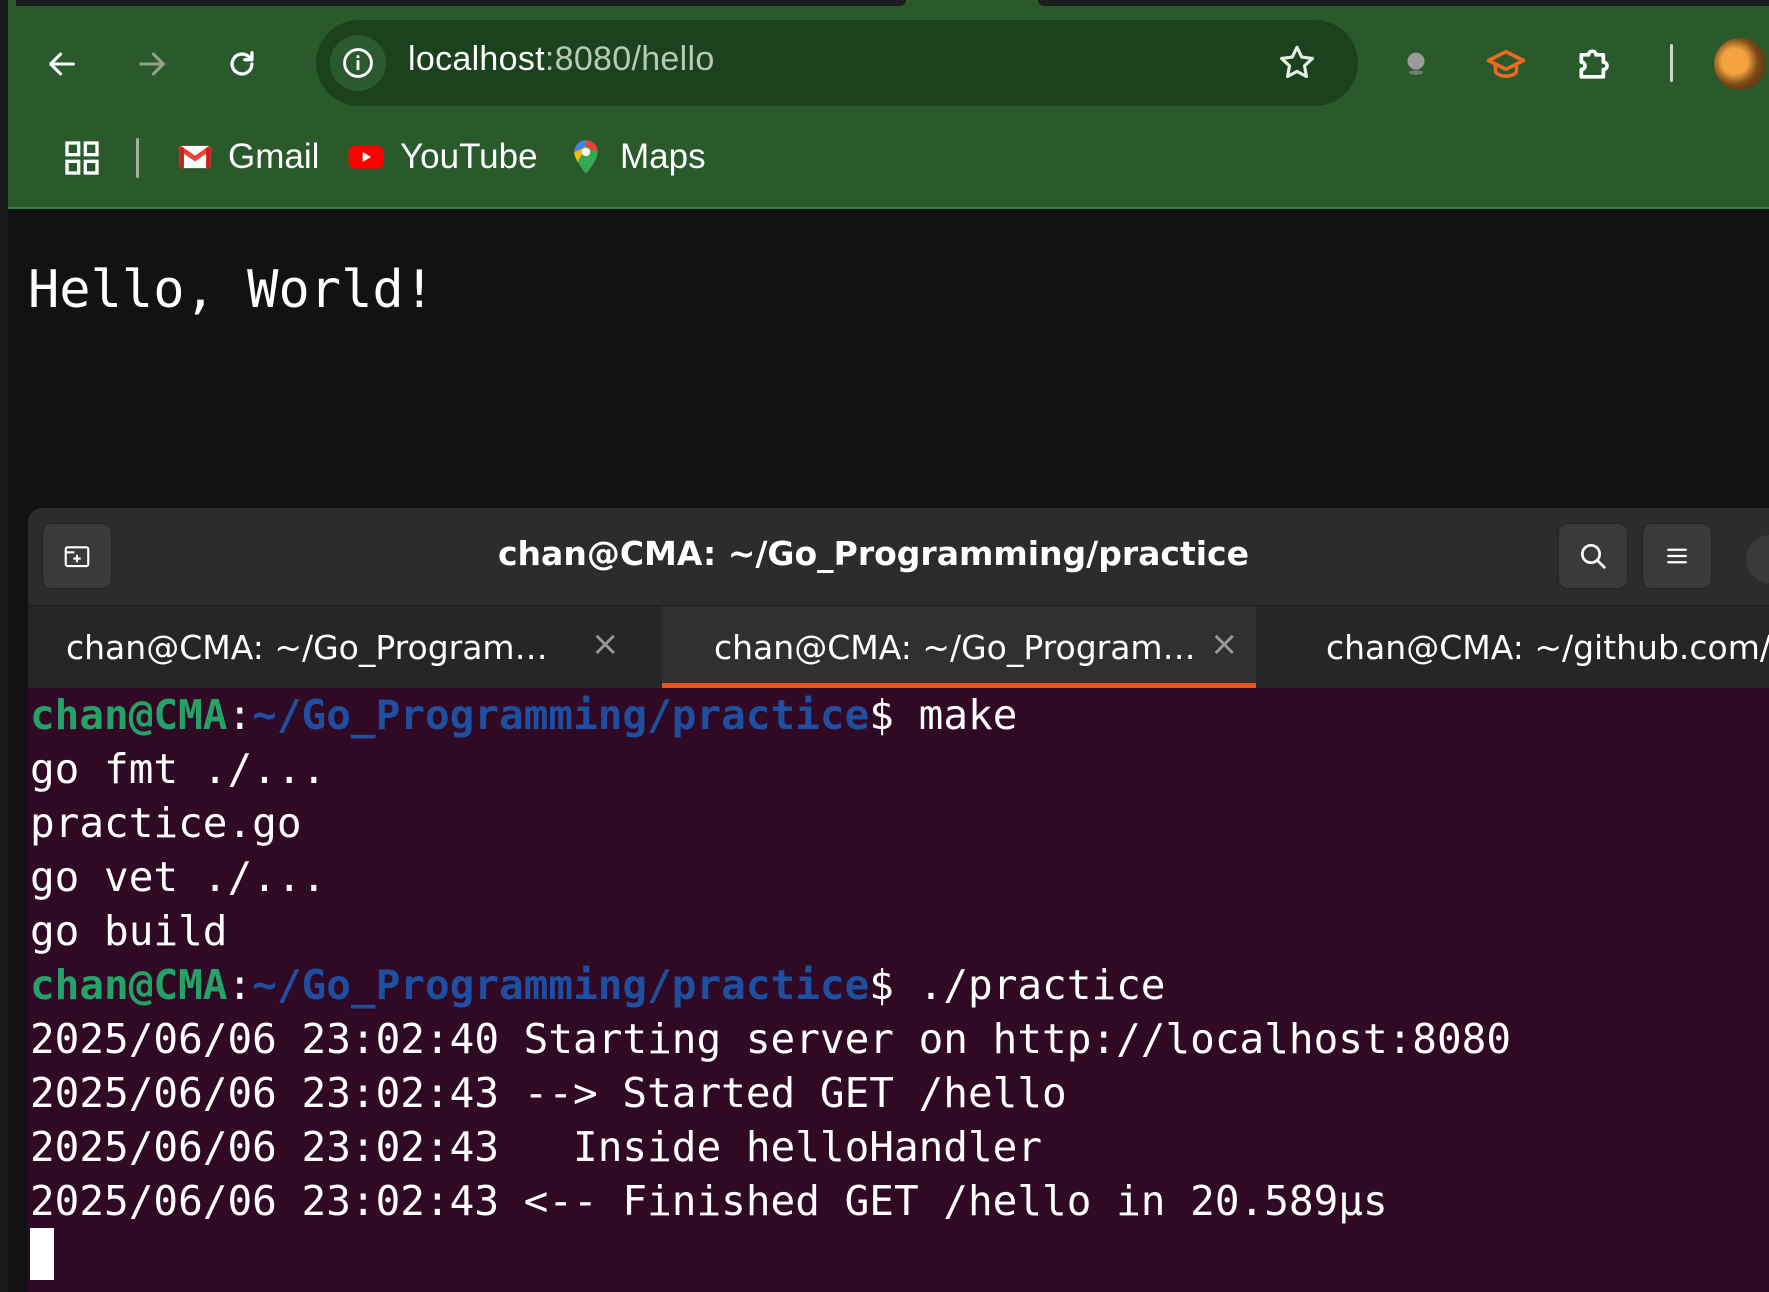 The image size is (1769, 1292). I want to click on extension-dot-icon, so click(1416, 63).